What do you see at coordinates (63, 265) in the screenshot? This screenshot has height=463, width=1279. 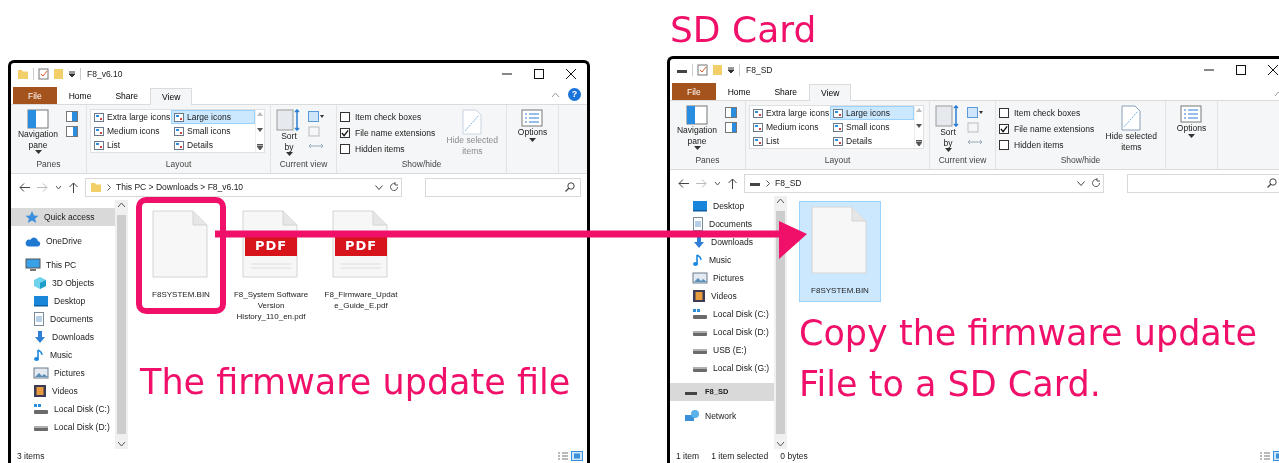 I see `nav-item: This PC` at bounding box center [63, 265].